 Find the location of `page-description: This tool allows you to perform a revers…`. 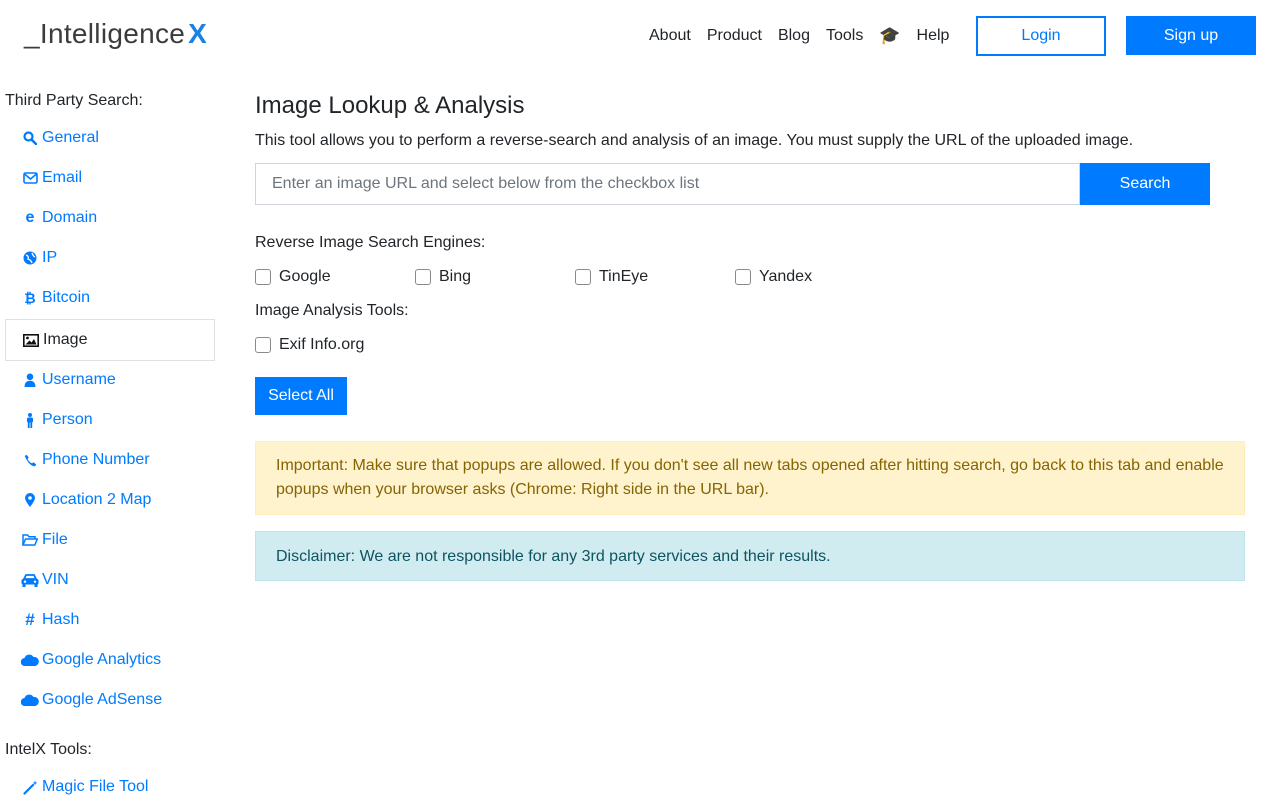

page-description: This tool allows you to perform a revers… is located at coordinates (694, 140).